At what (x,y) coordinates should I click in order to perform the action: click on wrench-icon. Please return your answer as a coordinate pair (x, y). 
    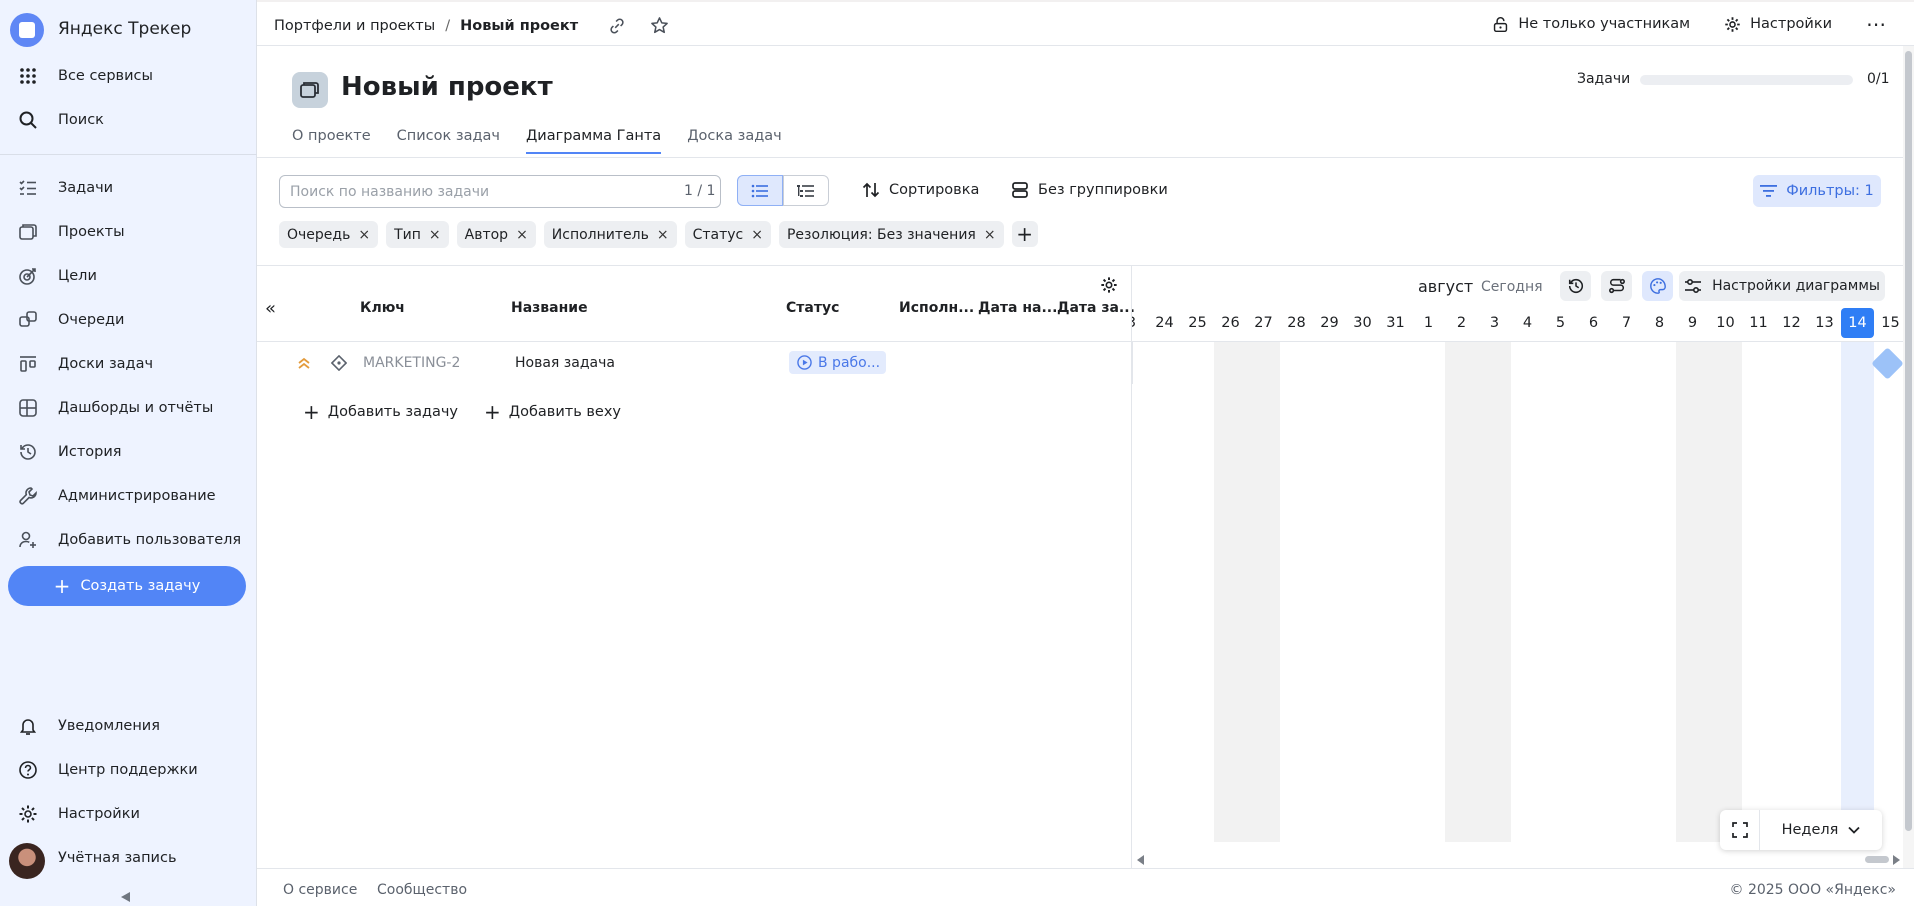
    Looking at the image, I should click on (28, 496).